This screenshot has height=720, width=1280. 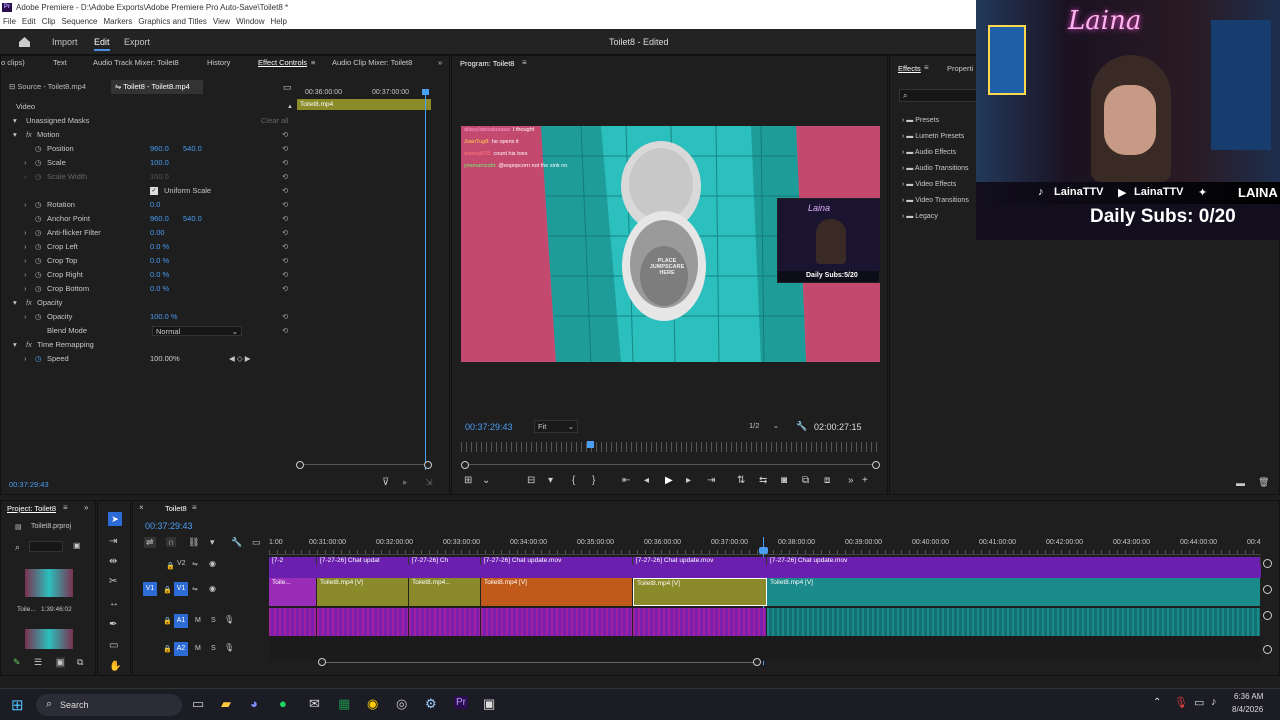 What do you see at coordinates (192, 149) in the screenshot?
I see `position-y-value: 540.0` at bounding box center [192, 149].